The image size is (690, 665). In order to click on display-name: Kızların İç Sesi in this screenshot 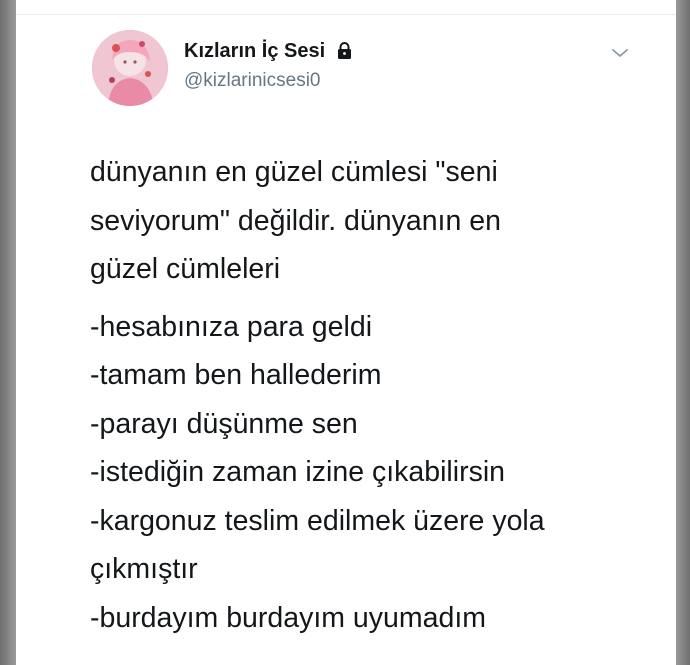, I will do `click(268, 52)`.